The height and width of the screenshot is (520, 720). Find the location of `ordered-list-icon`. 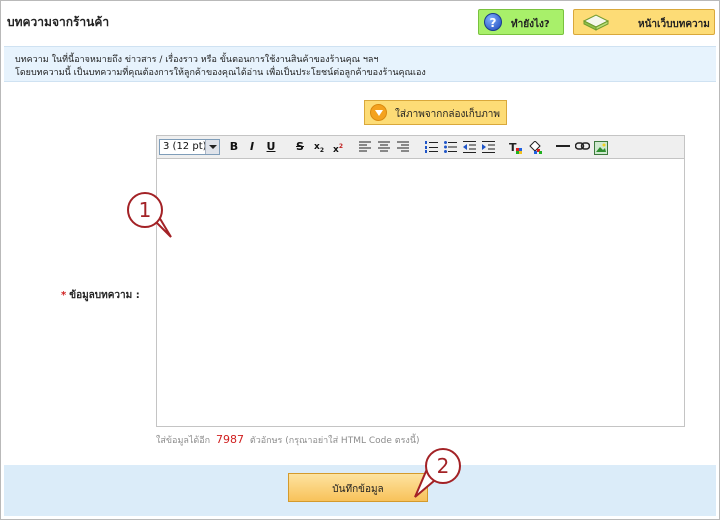

ordered-list-icon is located at coordinates (431, 147).